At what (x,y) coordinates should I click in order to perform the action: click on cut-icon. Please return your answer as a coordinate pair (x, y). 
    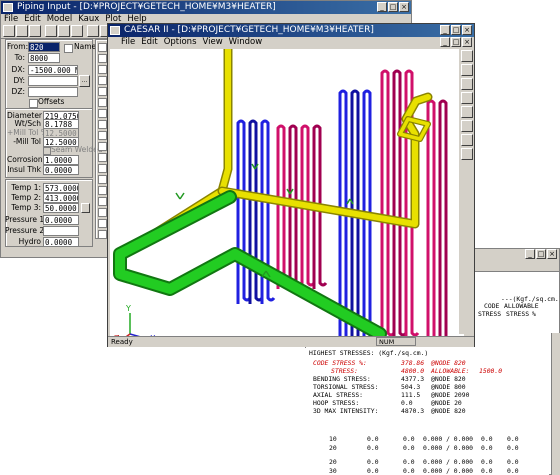
    Looking at the image, I should click on (51, 31).